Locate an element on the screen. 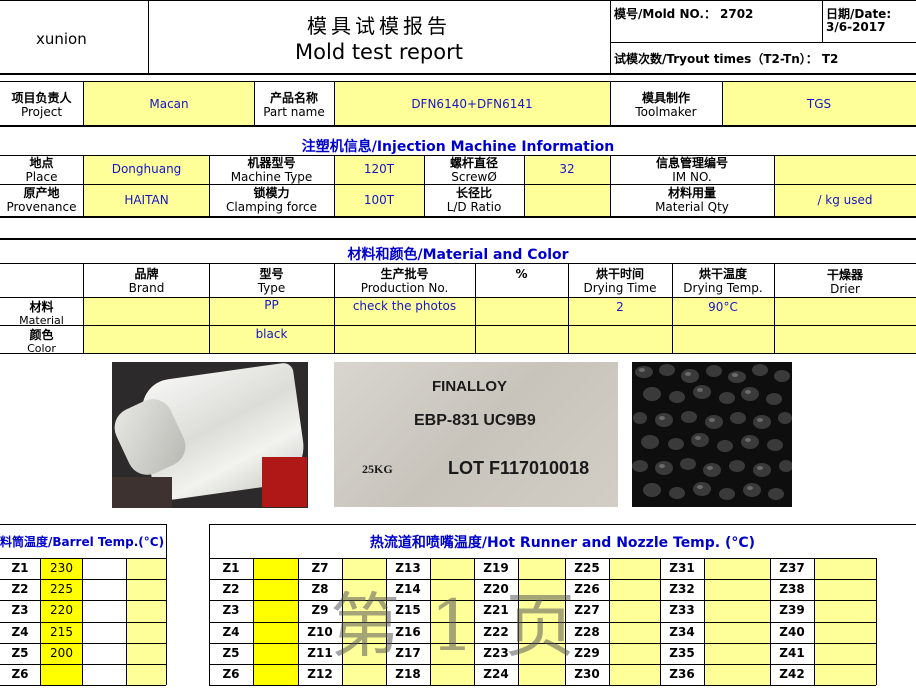  drier-header-zh: 干燥器 is located at coordinates (844, 275).